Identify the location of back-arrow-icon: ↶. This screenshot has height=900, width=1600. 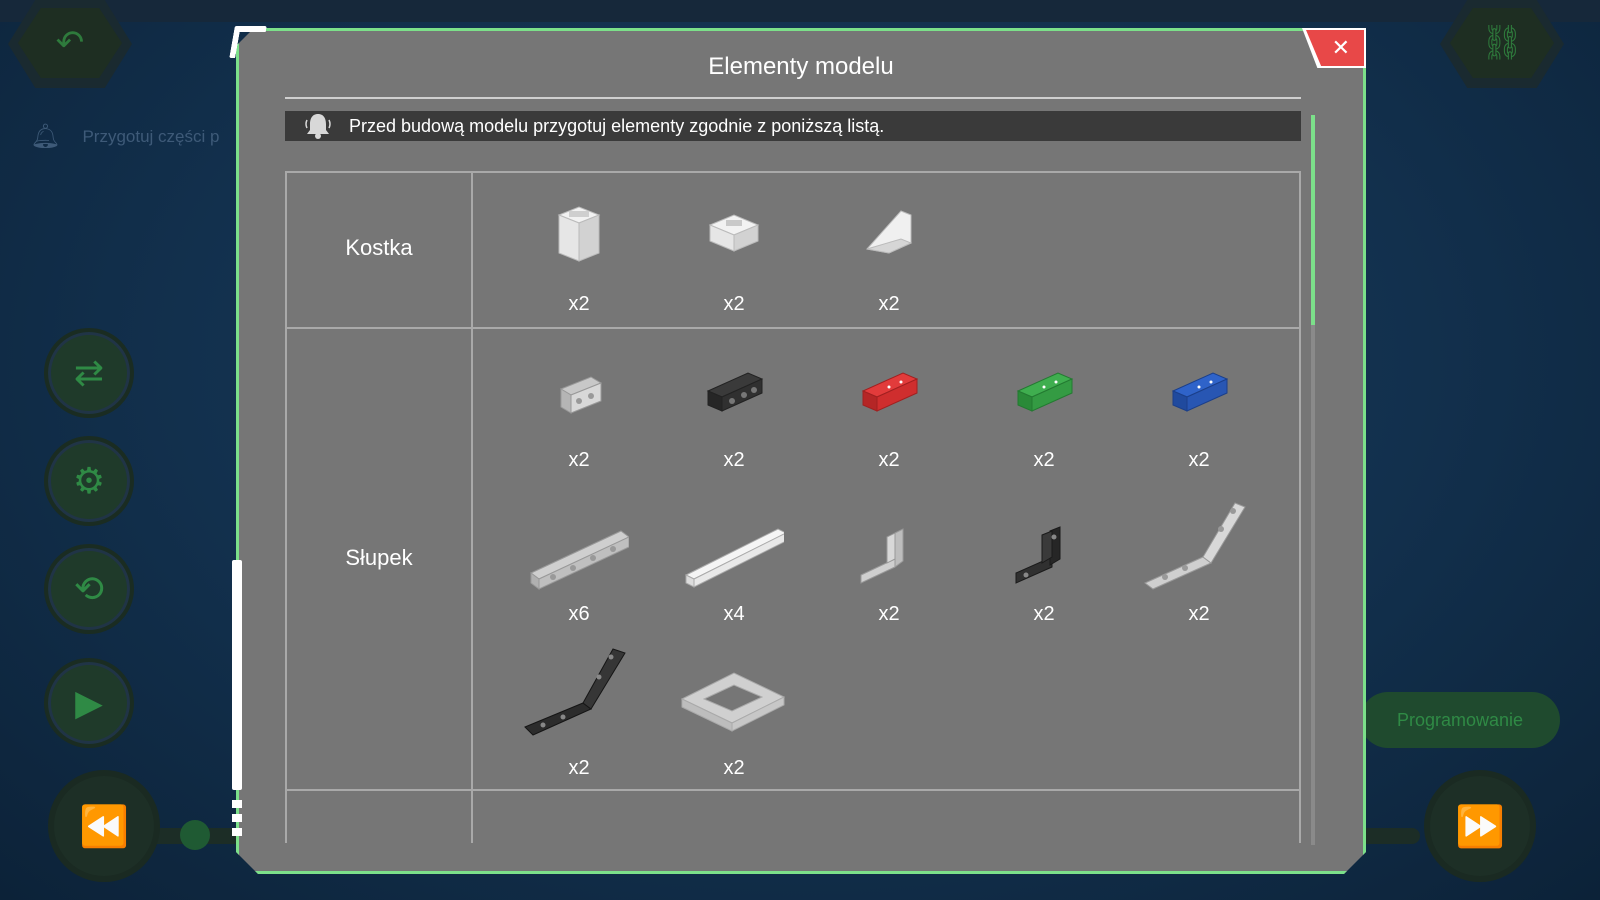
(70, 43).